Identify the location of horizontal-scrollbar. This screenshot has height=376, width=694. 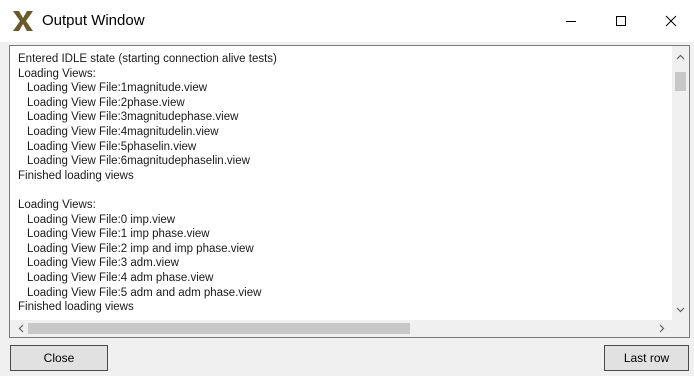
(341, 328).